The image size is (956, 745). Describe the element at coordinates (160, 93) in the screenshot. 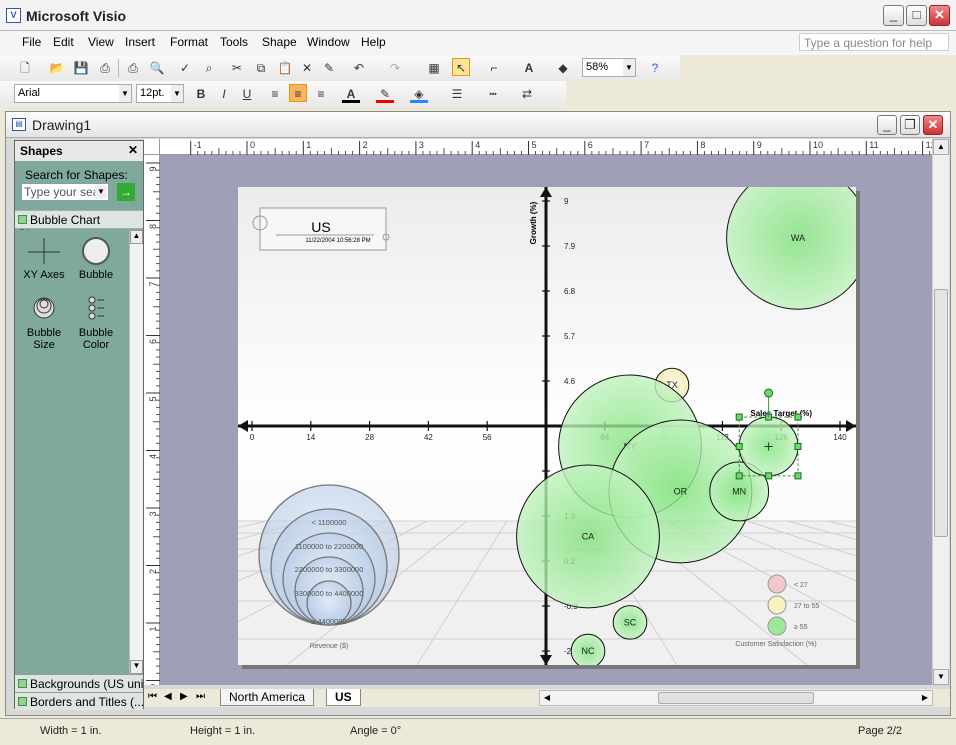

I see `font-size-select: 12pt. ▼` at that location.